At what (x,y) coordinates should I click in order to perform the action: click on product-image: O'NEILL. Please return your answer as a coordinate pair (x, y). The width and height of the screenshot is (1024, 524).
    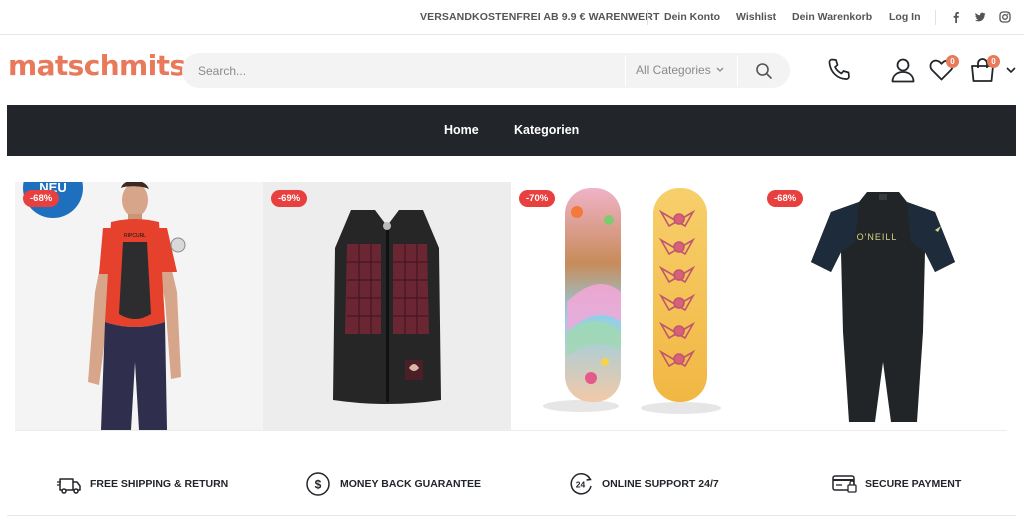
    Looking at the image, I should click on (883, 307).